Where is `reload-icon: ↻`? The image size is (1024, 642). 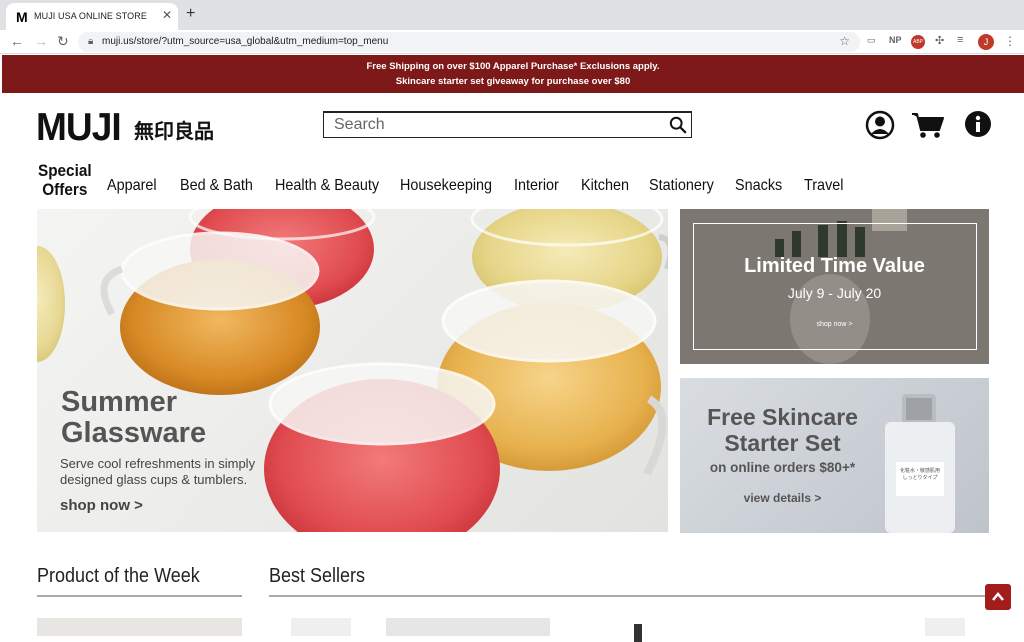
reload-icon: ↻ is located at coordinates (63, 41).